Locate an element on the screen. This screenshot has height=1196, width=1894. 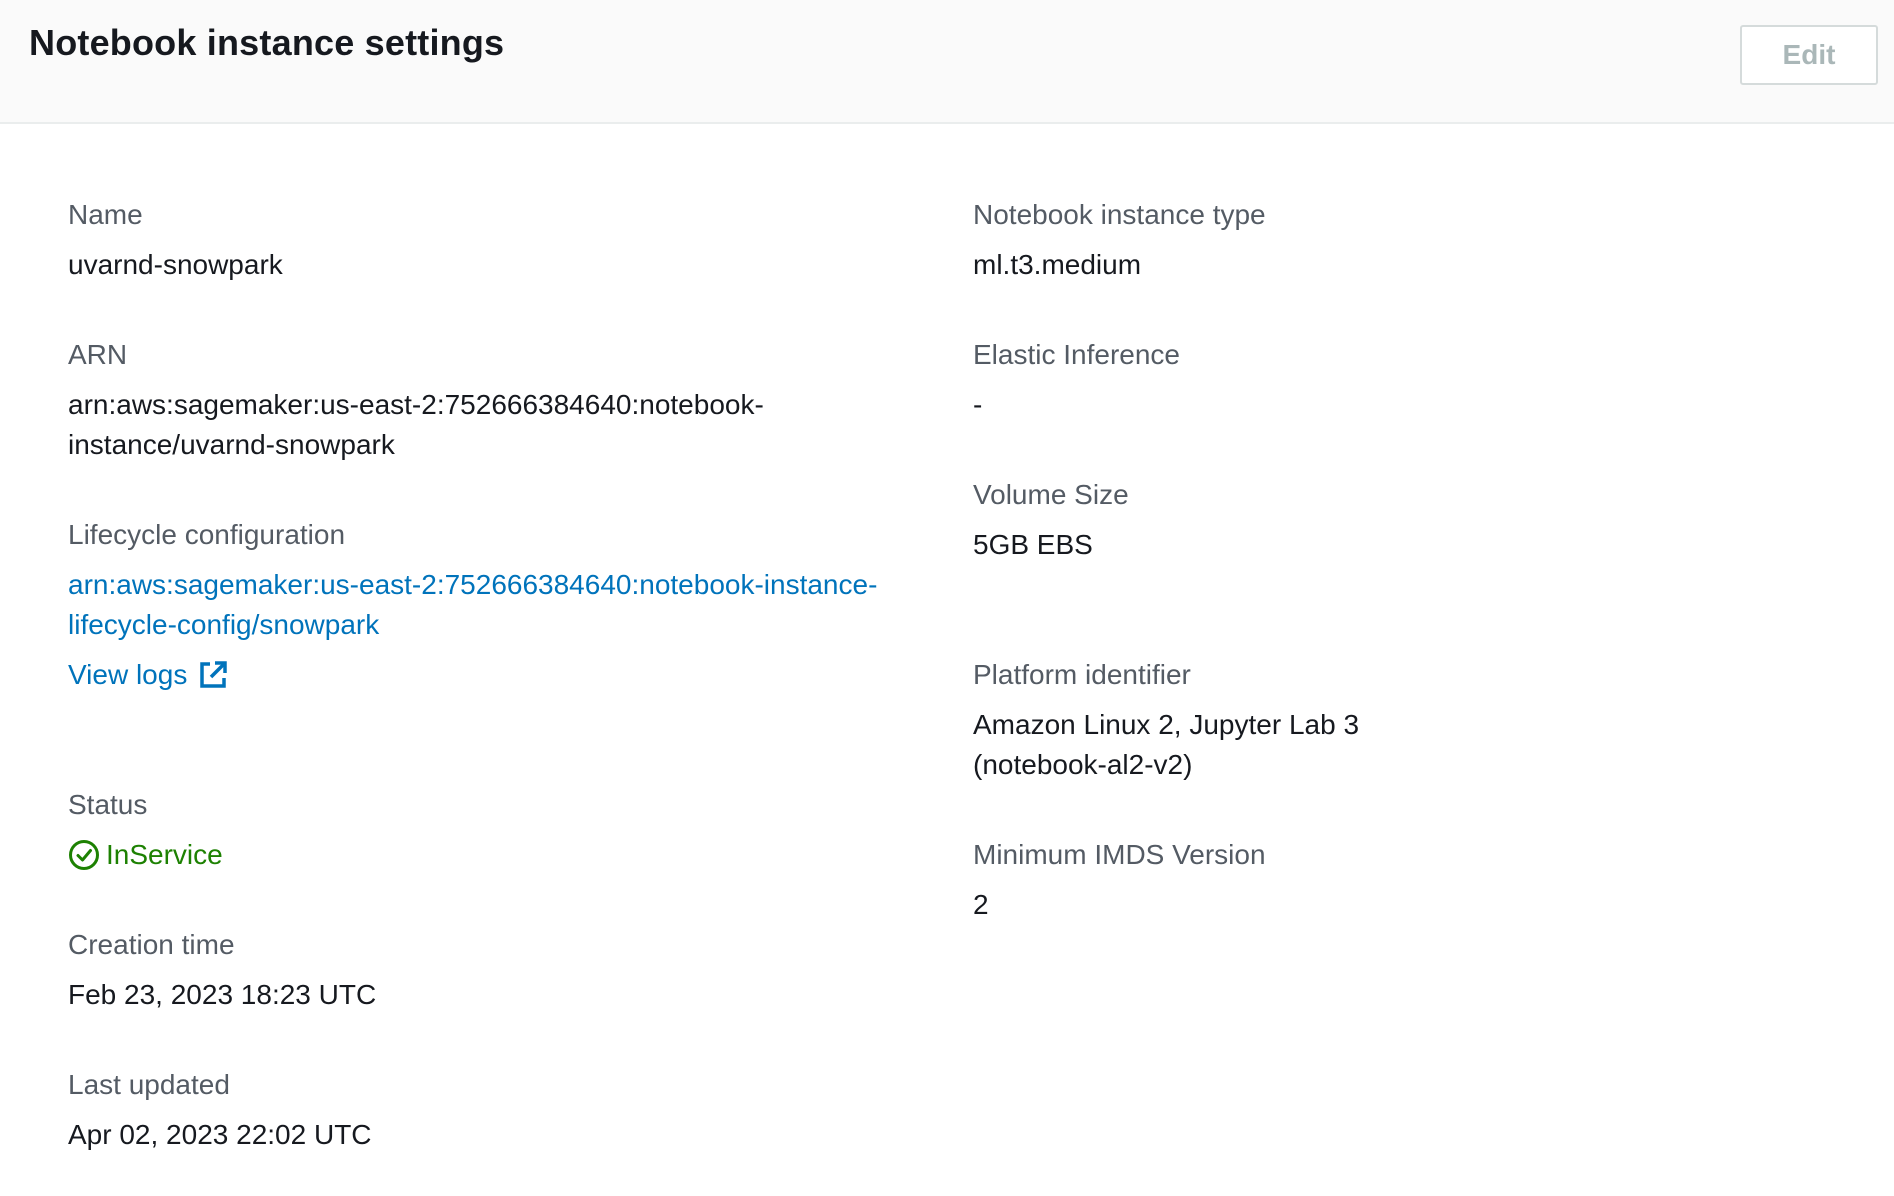
status-text: InService is located at coordinates (164, 854).